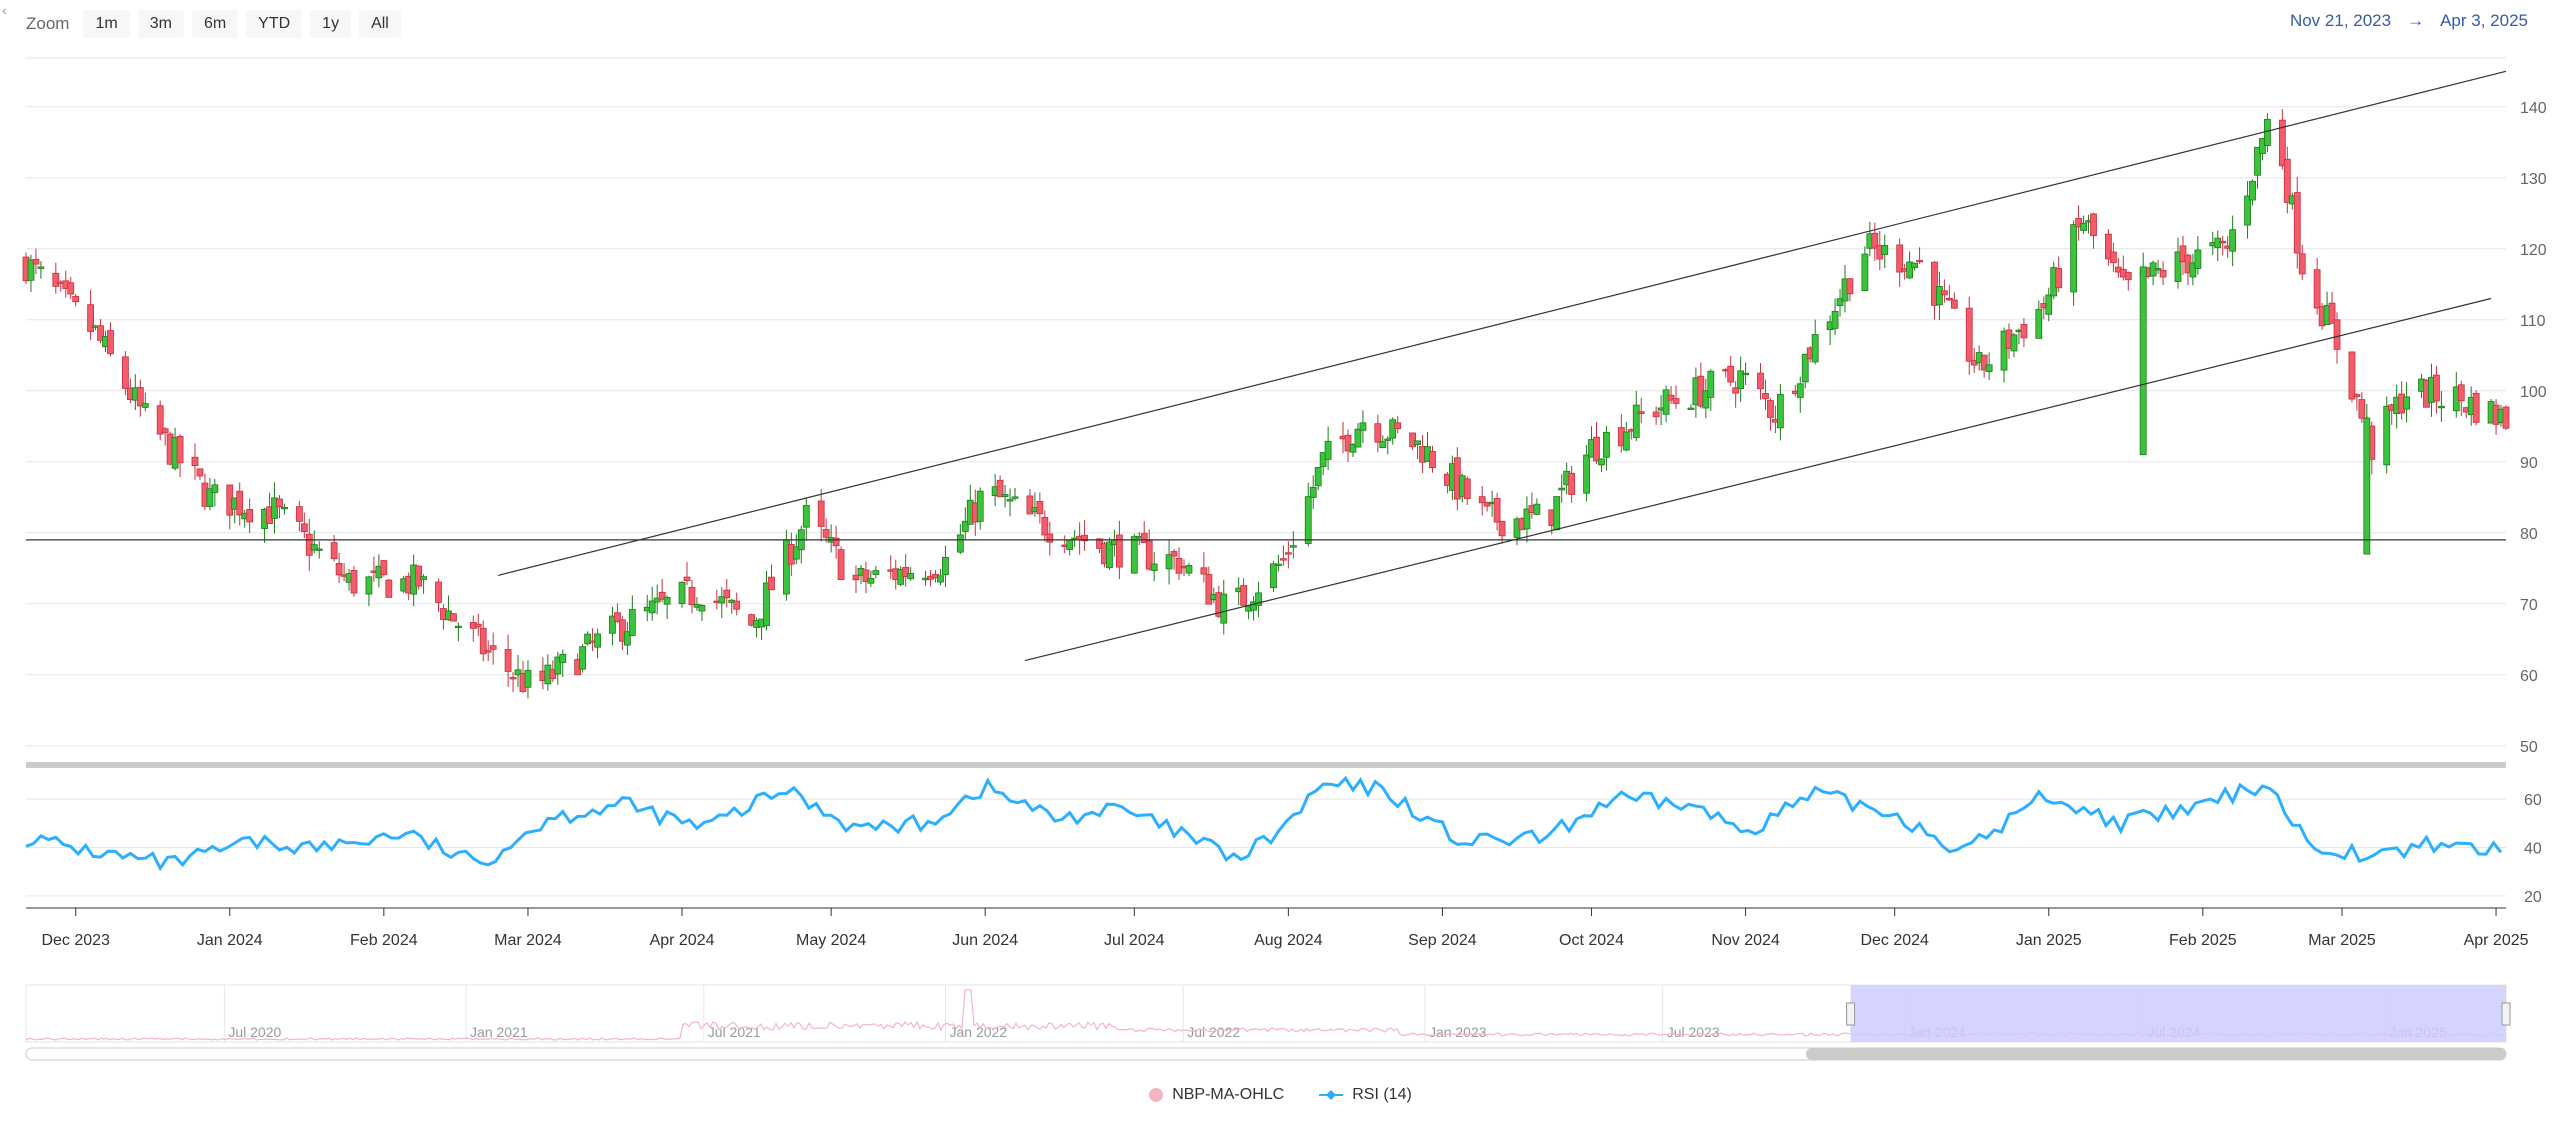 This screenshot has height=1123, width=2560. Describe the element at coordinates (4, 10) in the screenshot. I see `collapse-arrow-icon: ‹` at that location.